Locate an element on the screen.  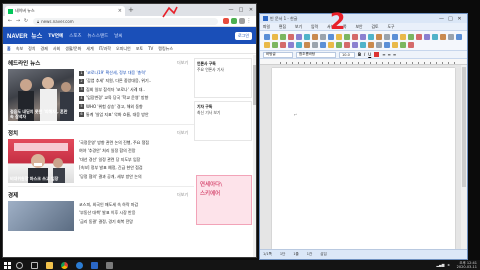
category-item: 사회 is located at coordinates (56, 49).